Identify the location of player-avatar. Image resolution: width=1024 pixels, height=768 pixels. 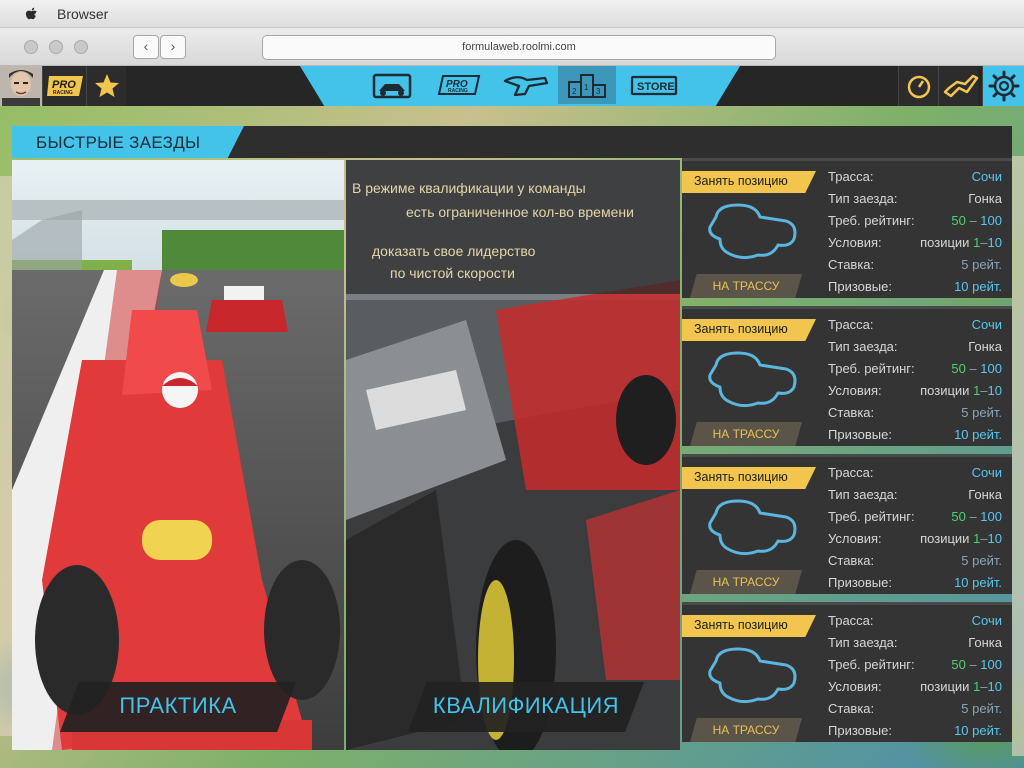
(21, 86).